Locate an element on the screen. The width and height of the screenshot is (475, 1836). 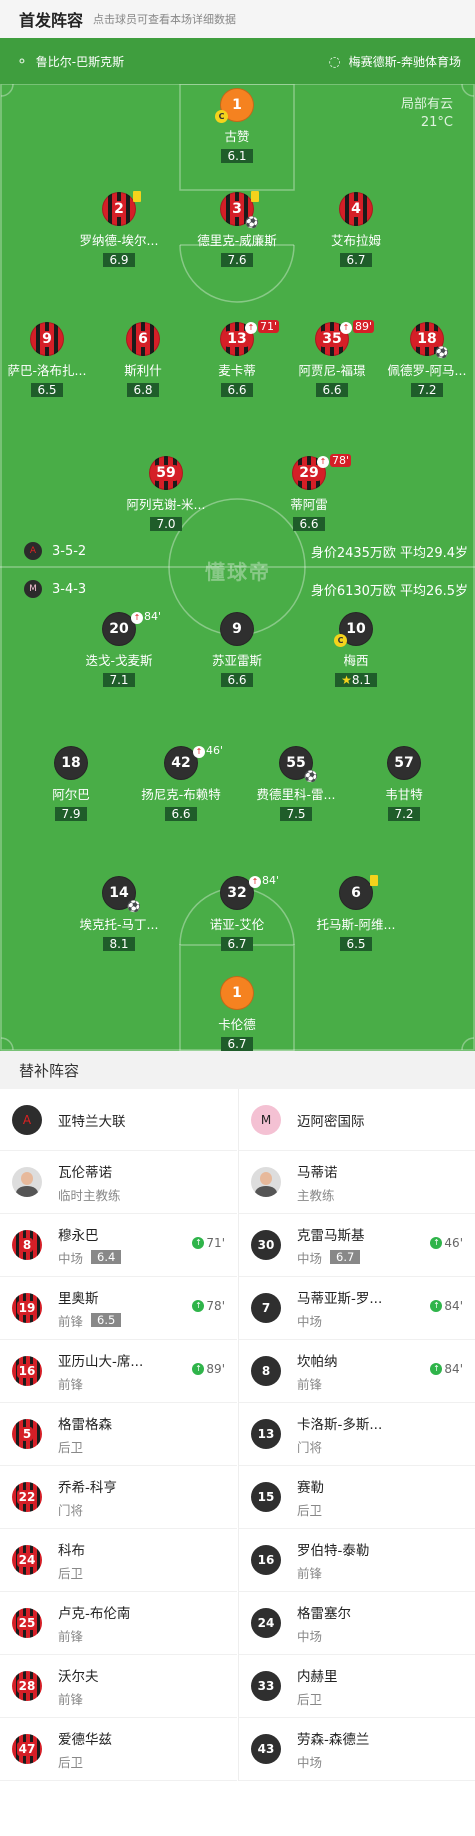
home-player-8: 35 ↑ 89' 阿贾尼-福璟 6.6 is located at coordinates (332, 359).